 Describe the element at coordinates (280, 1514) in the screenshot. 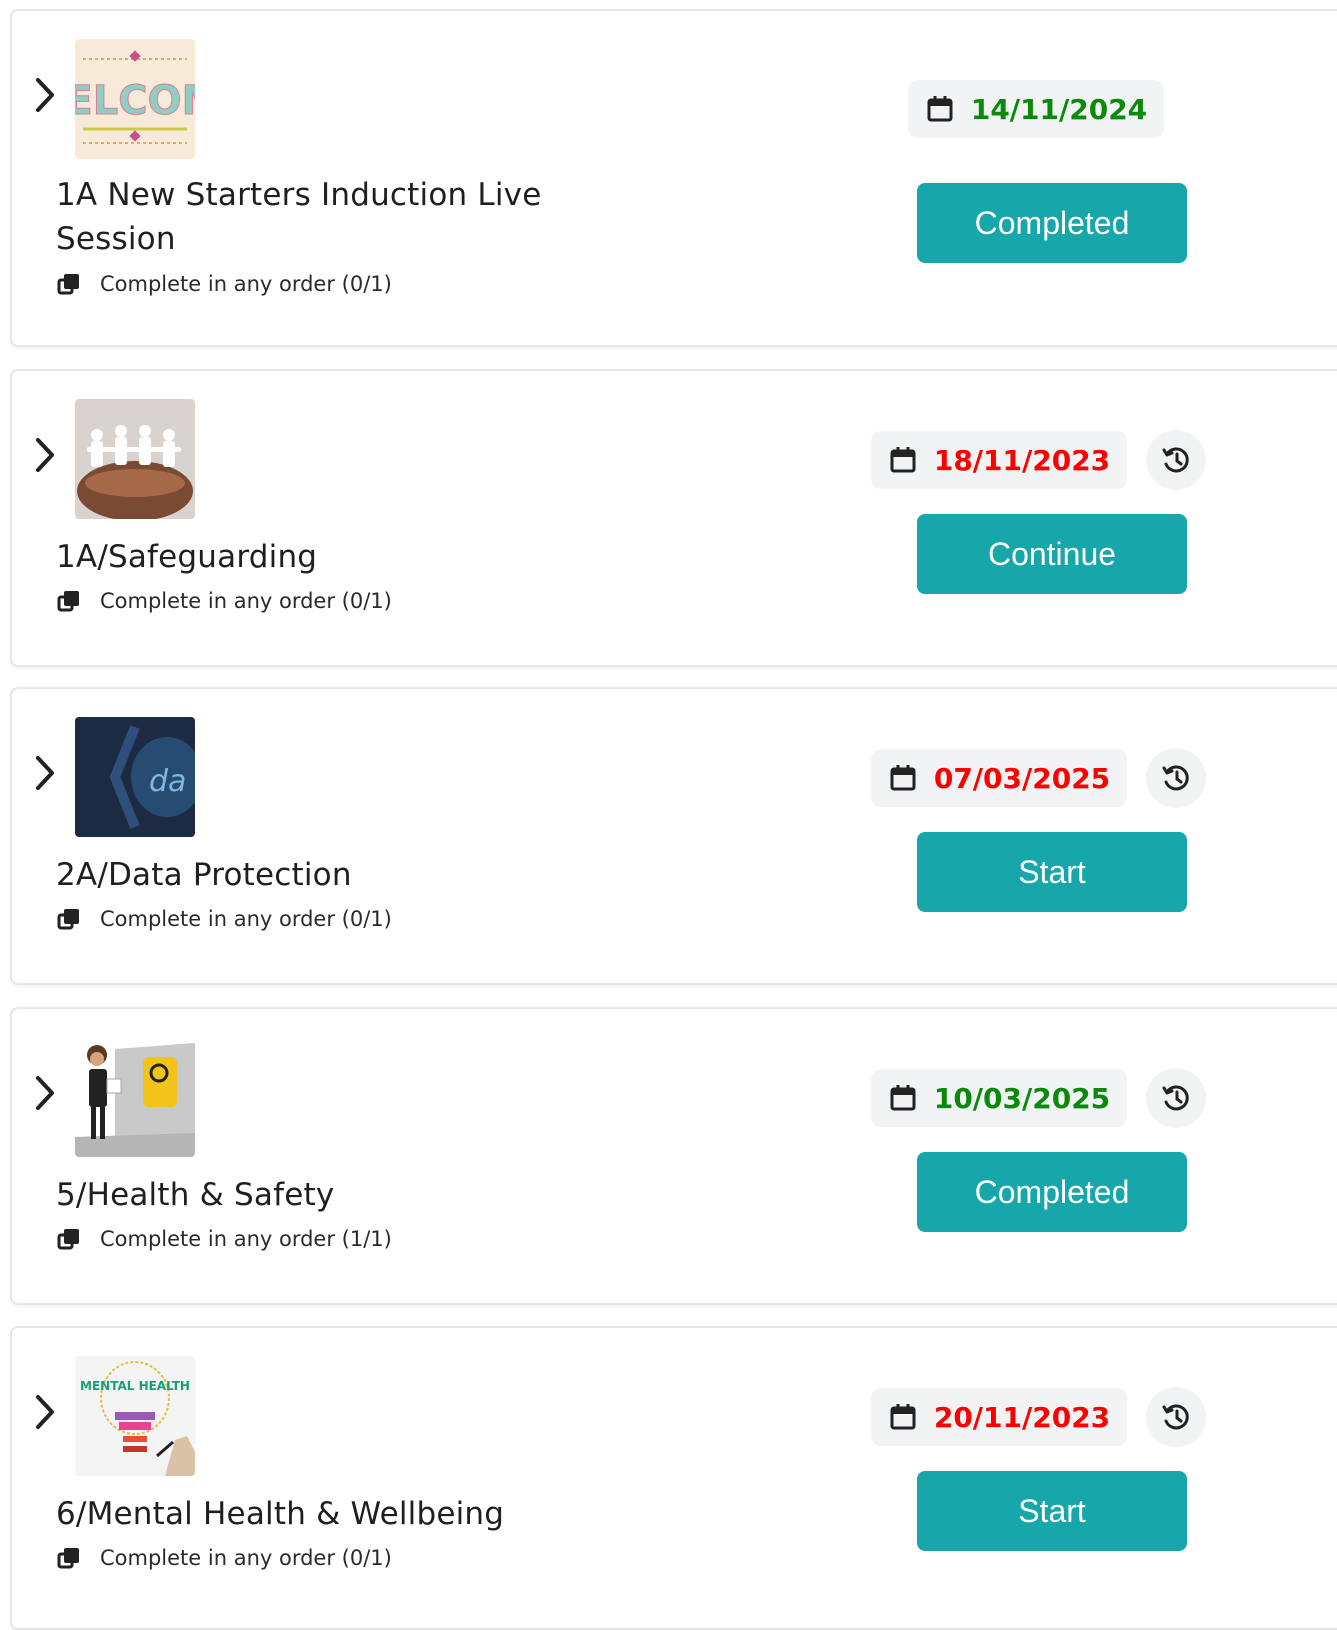

I see `course-title: 6/Mental Health & Wellbeing` at that location.